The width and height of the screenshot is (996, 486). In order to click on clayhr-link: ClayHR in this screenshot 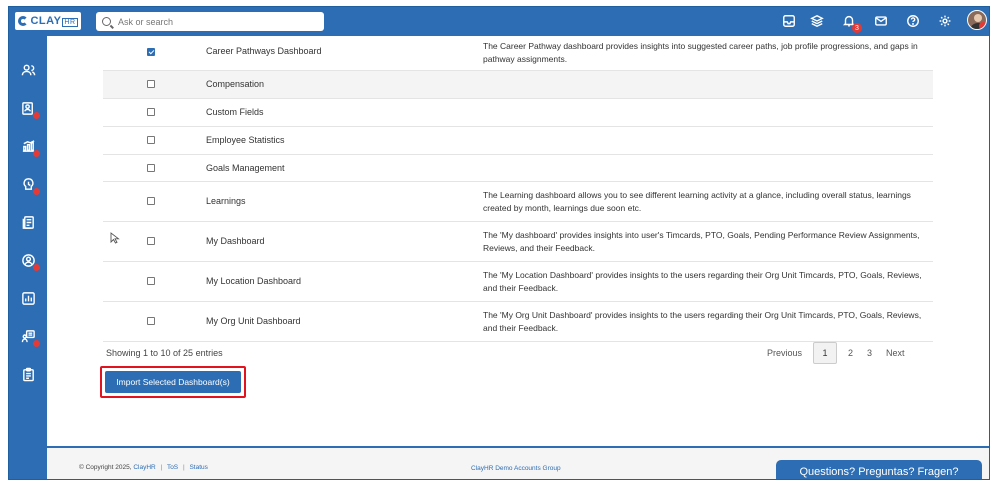, I will do `click(144, 467)`.